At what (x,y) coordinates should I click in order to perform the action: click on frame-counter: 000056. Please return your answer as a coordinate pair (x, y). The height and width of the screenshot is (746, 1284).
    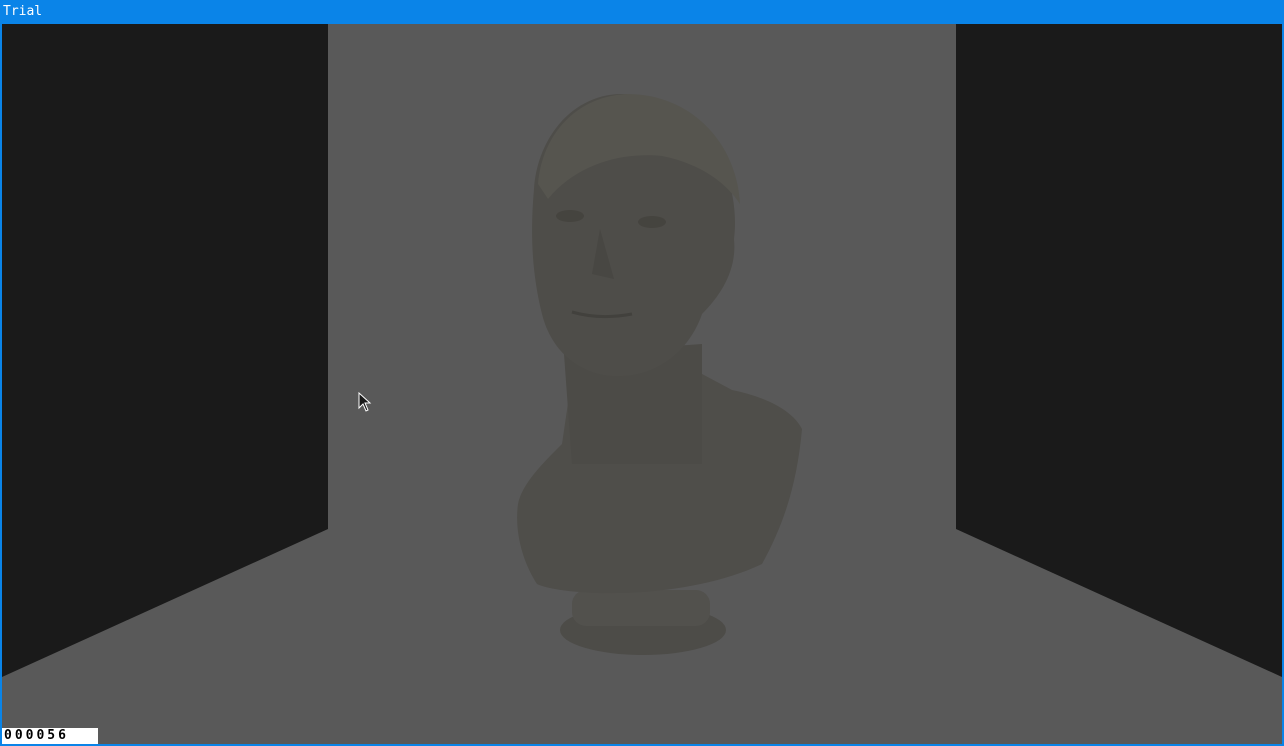
    Looking at the image, I should click on (50, 736).